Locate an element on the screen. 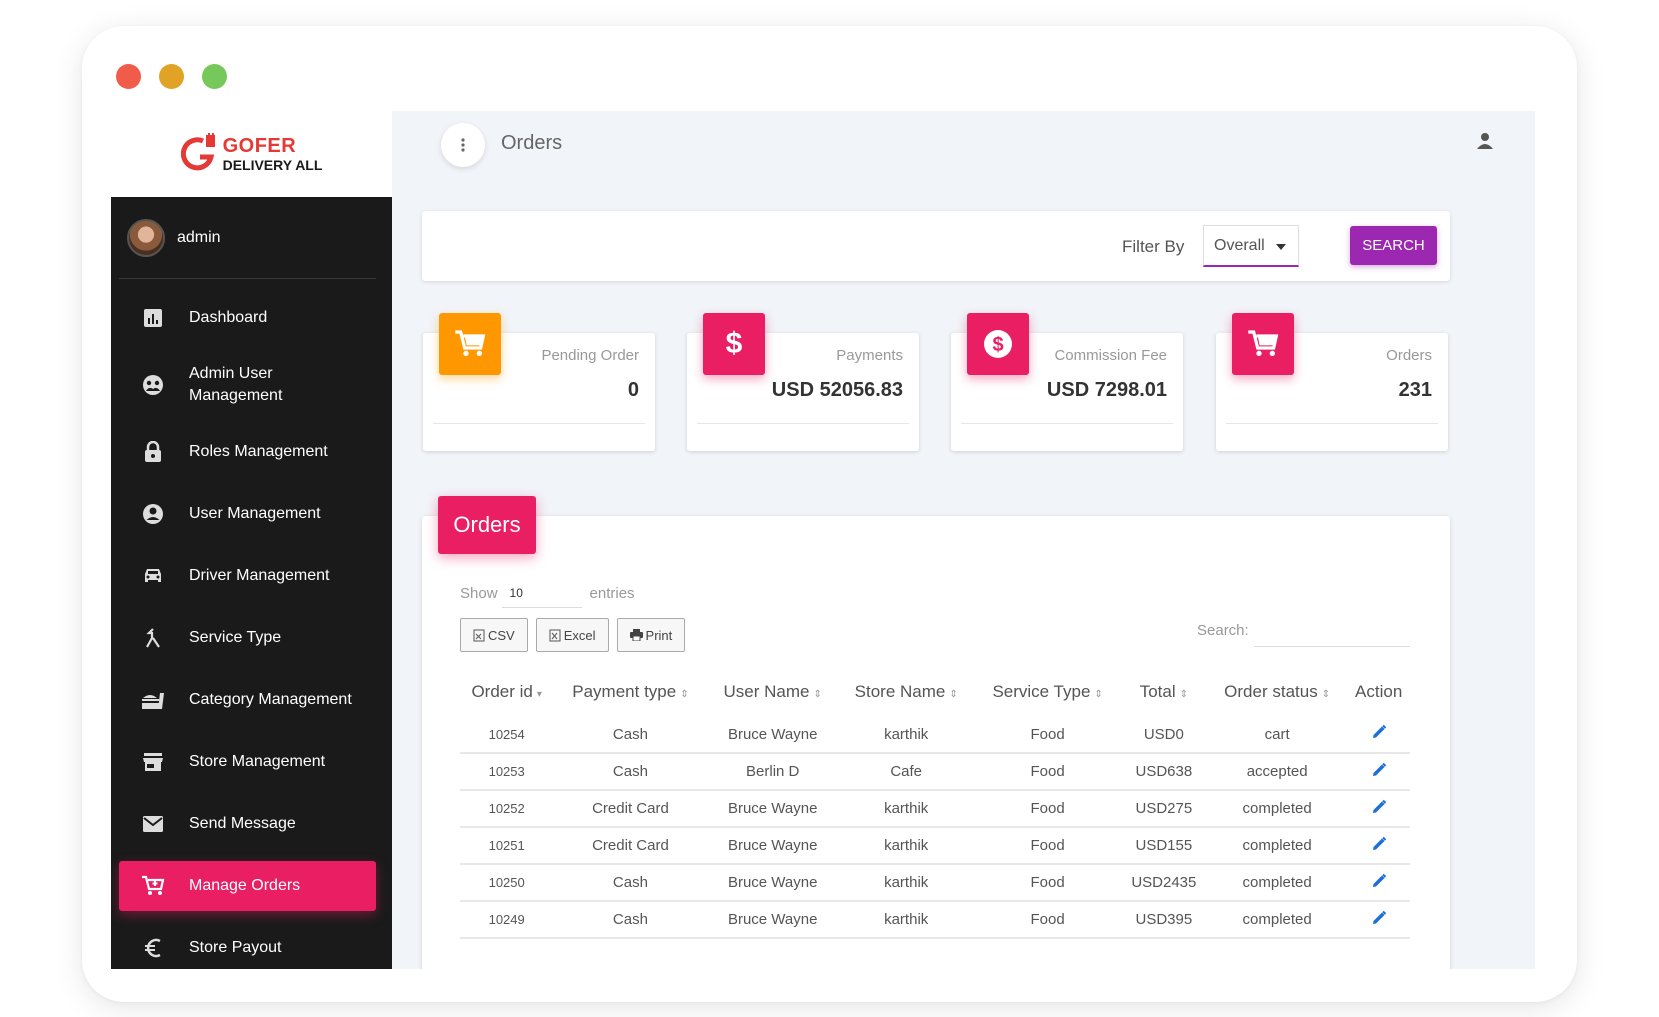  stat-label: Orders is located at coordinates (1409, 355).